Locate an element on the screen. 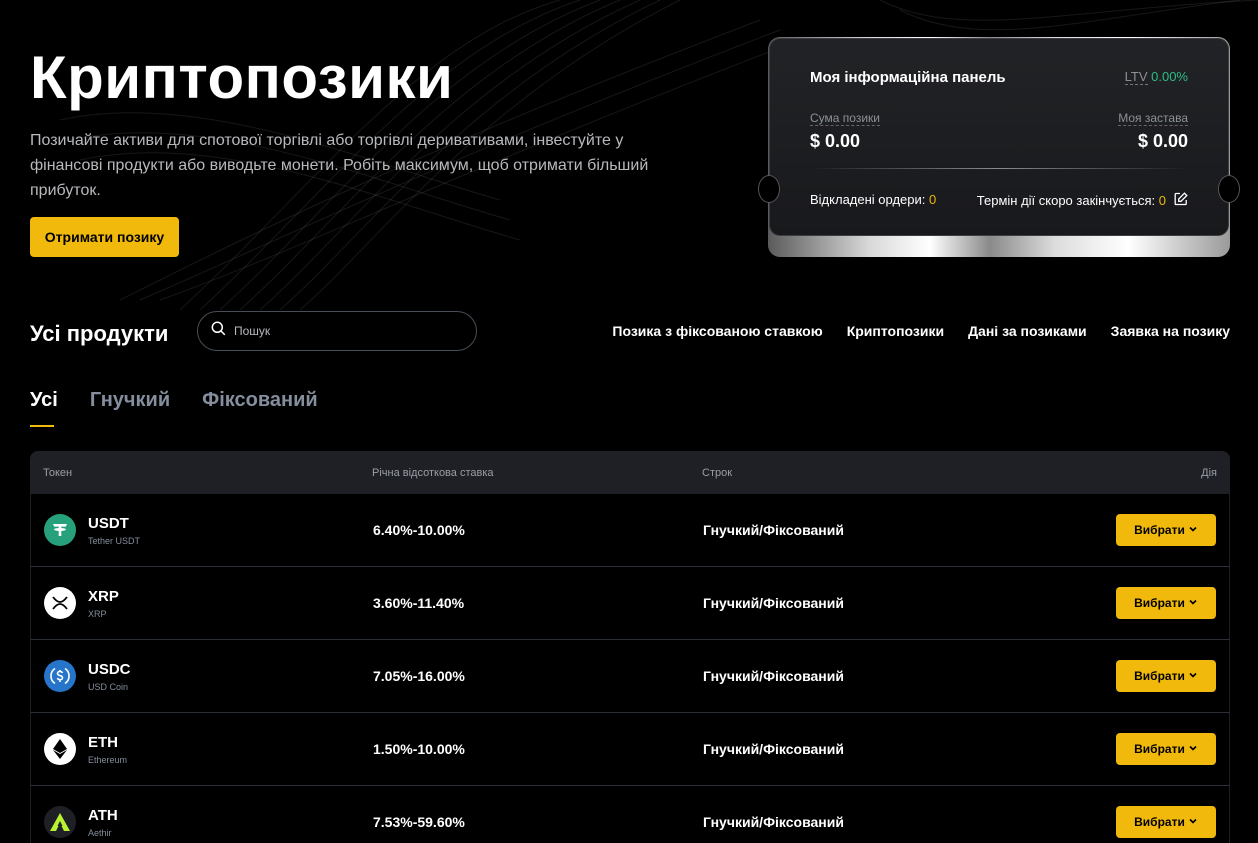 The height and width of the screenshot is (843, 1258). token-symbol: ETH is located at coordinates (103, 742).